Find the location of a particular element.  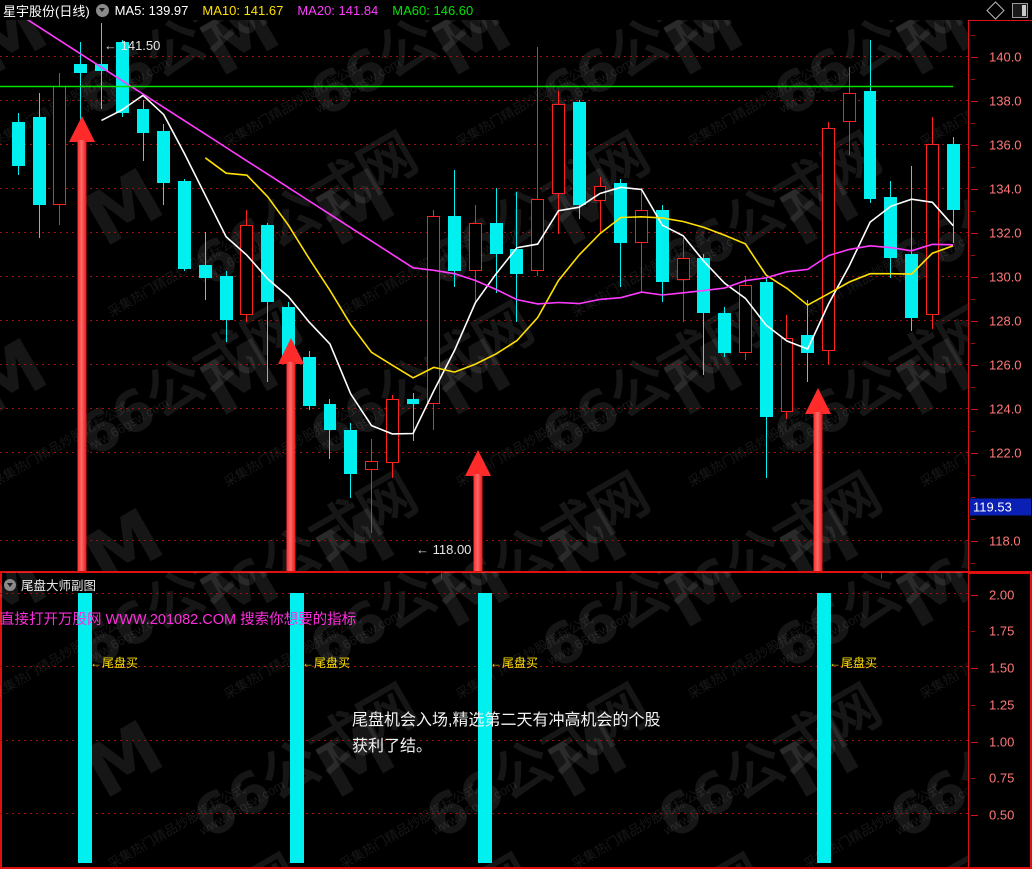

ma20-readout: MA20: 141.84 is located at coordinates (338, 10).